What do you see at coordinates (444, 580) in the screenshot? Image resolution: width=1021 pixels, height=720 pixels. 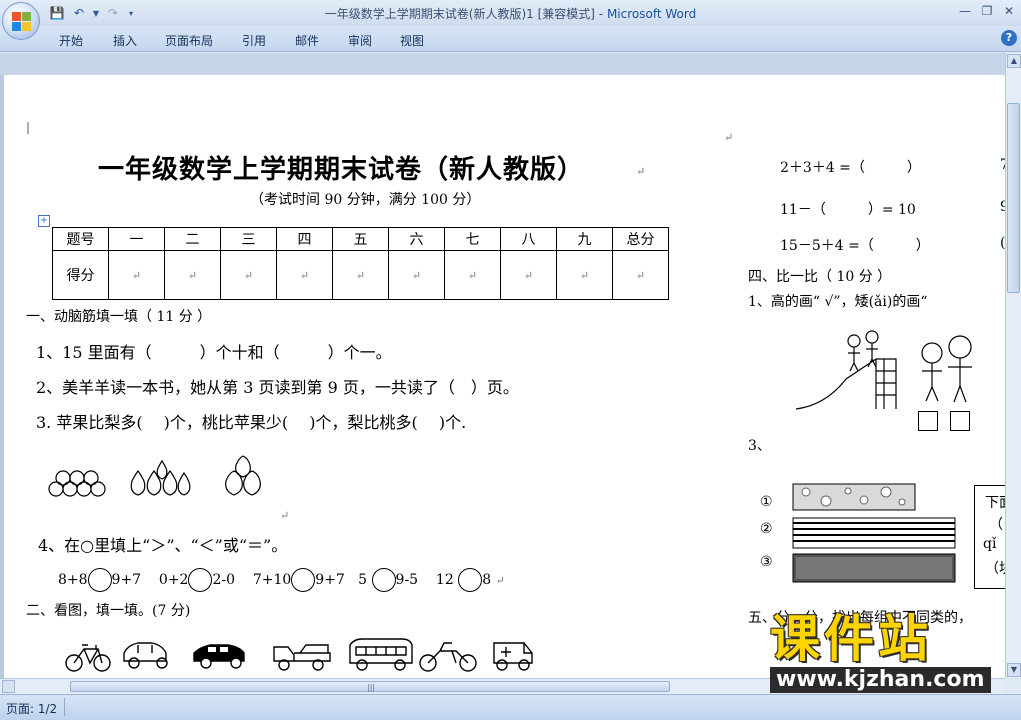 I see `compare-expr: 12` at bounding box center [444, 580].